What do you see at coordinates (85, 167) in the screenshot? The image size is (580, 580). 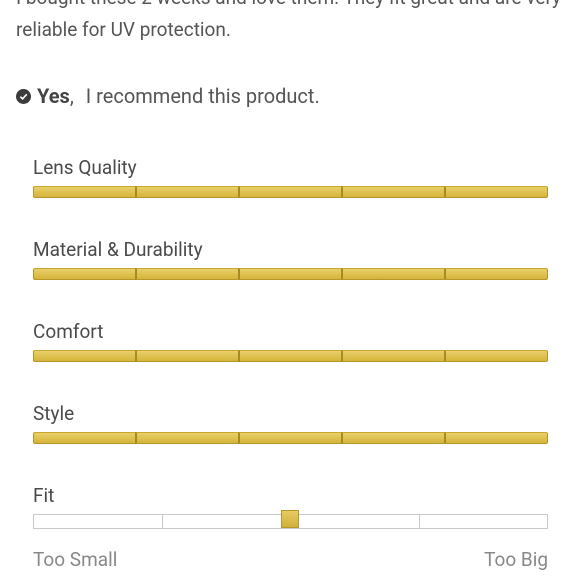 I see `rating-label: Lens Quality` at bounding box center [85, 167].